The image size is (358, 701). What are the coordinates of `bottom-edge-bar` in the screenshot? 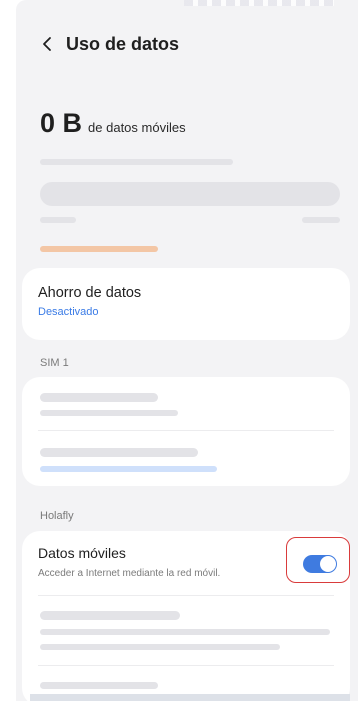 It's located at (190, 697).